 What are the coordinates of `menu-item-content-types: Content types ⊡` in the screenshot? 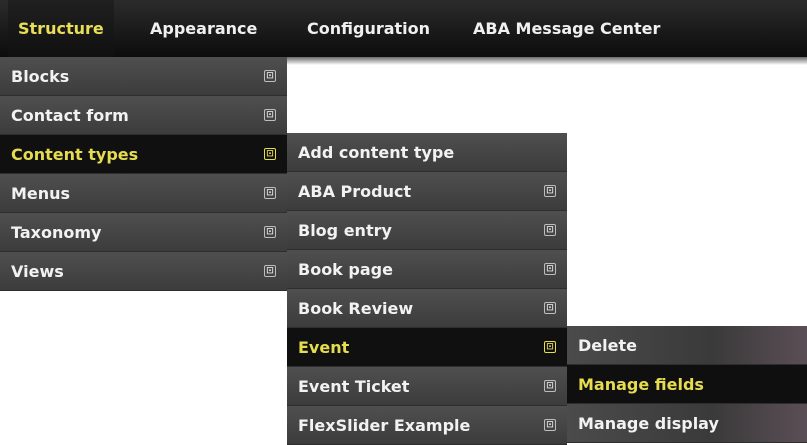 It's located at (143, 154).